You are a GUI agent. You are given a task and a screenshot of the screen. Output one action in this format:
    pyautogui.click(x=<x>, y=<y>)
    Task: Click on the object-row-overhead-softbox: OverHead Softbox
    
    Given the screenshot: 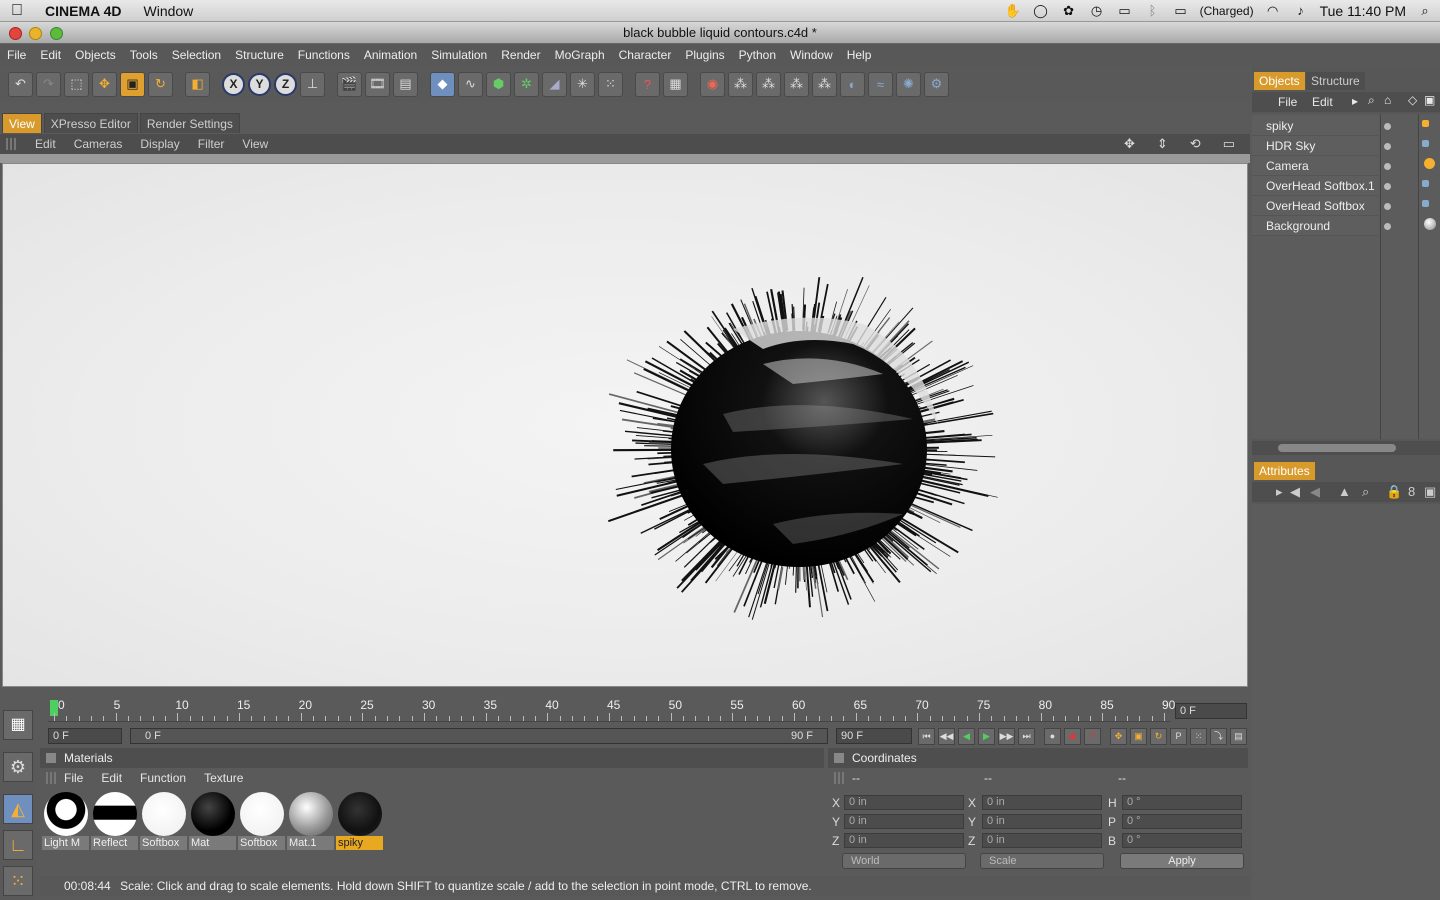 What is the action you would take?
    pyautogui.click(x=1315, y=206)
    